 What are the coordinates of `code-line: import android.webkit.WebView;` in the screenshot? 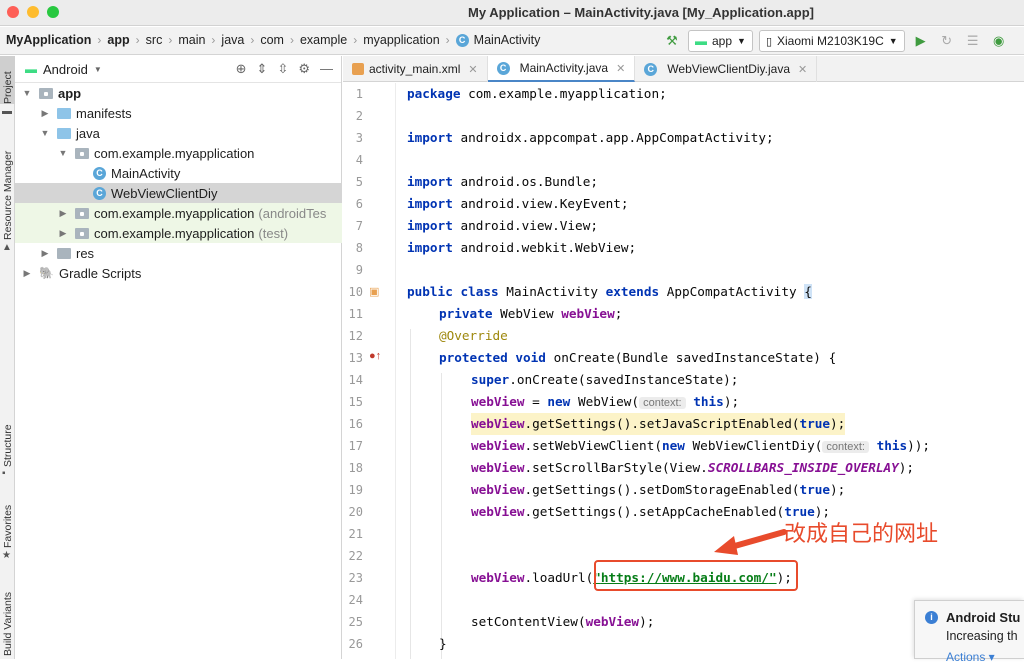 It's located at (522, 247).